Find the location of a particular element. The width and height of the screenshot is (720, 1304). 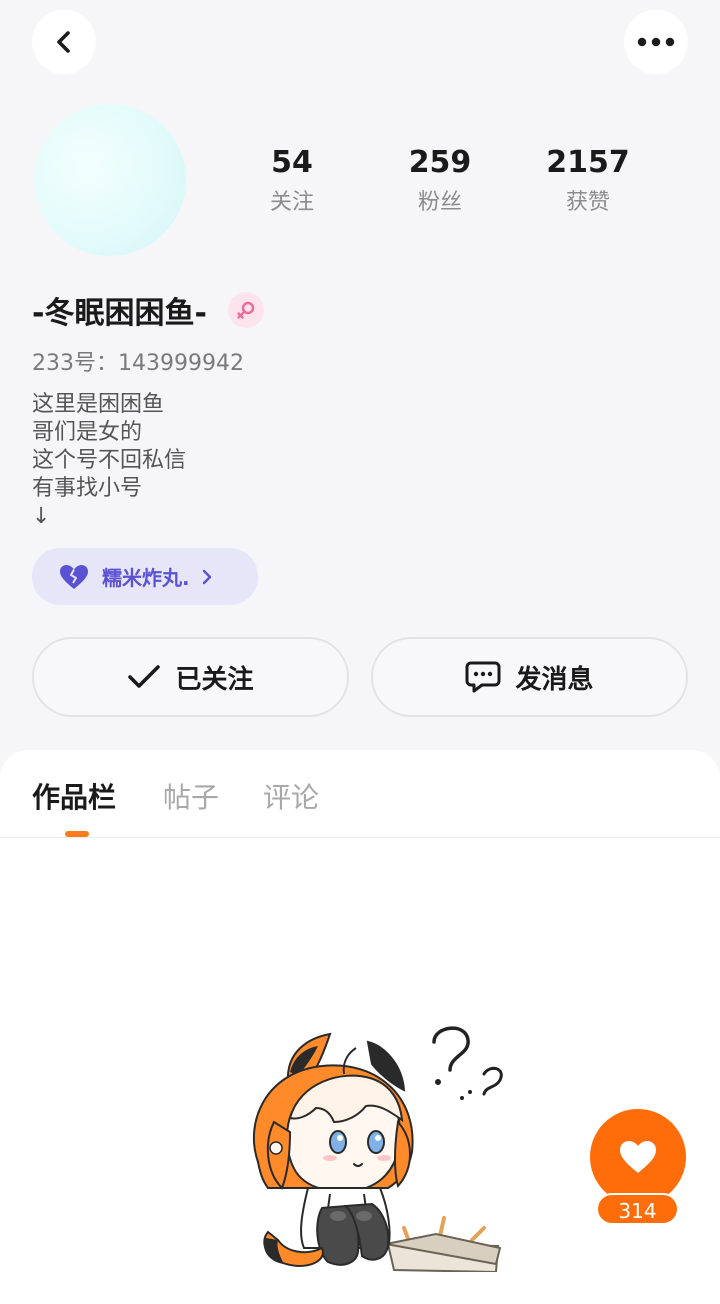

avatar is located at coordinates (110, 180).